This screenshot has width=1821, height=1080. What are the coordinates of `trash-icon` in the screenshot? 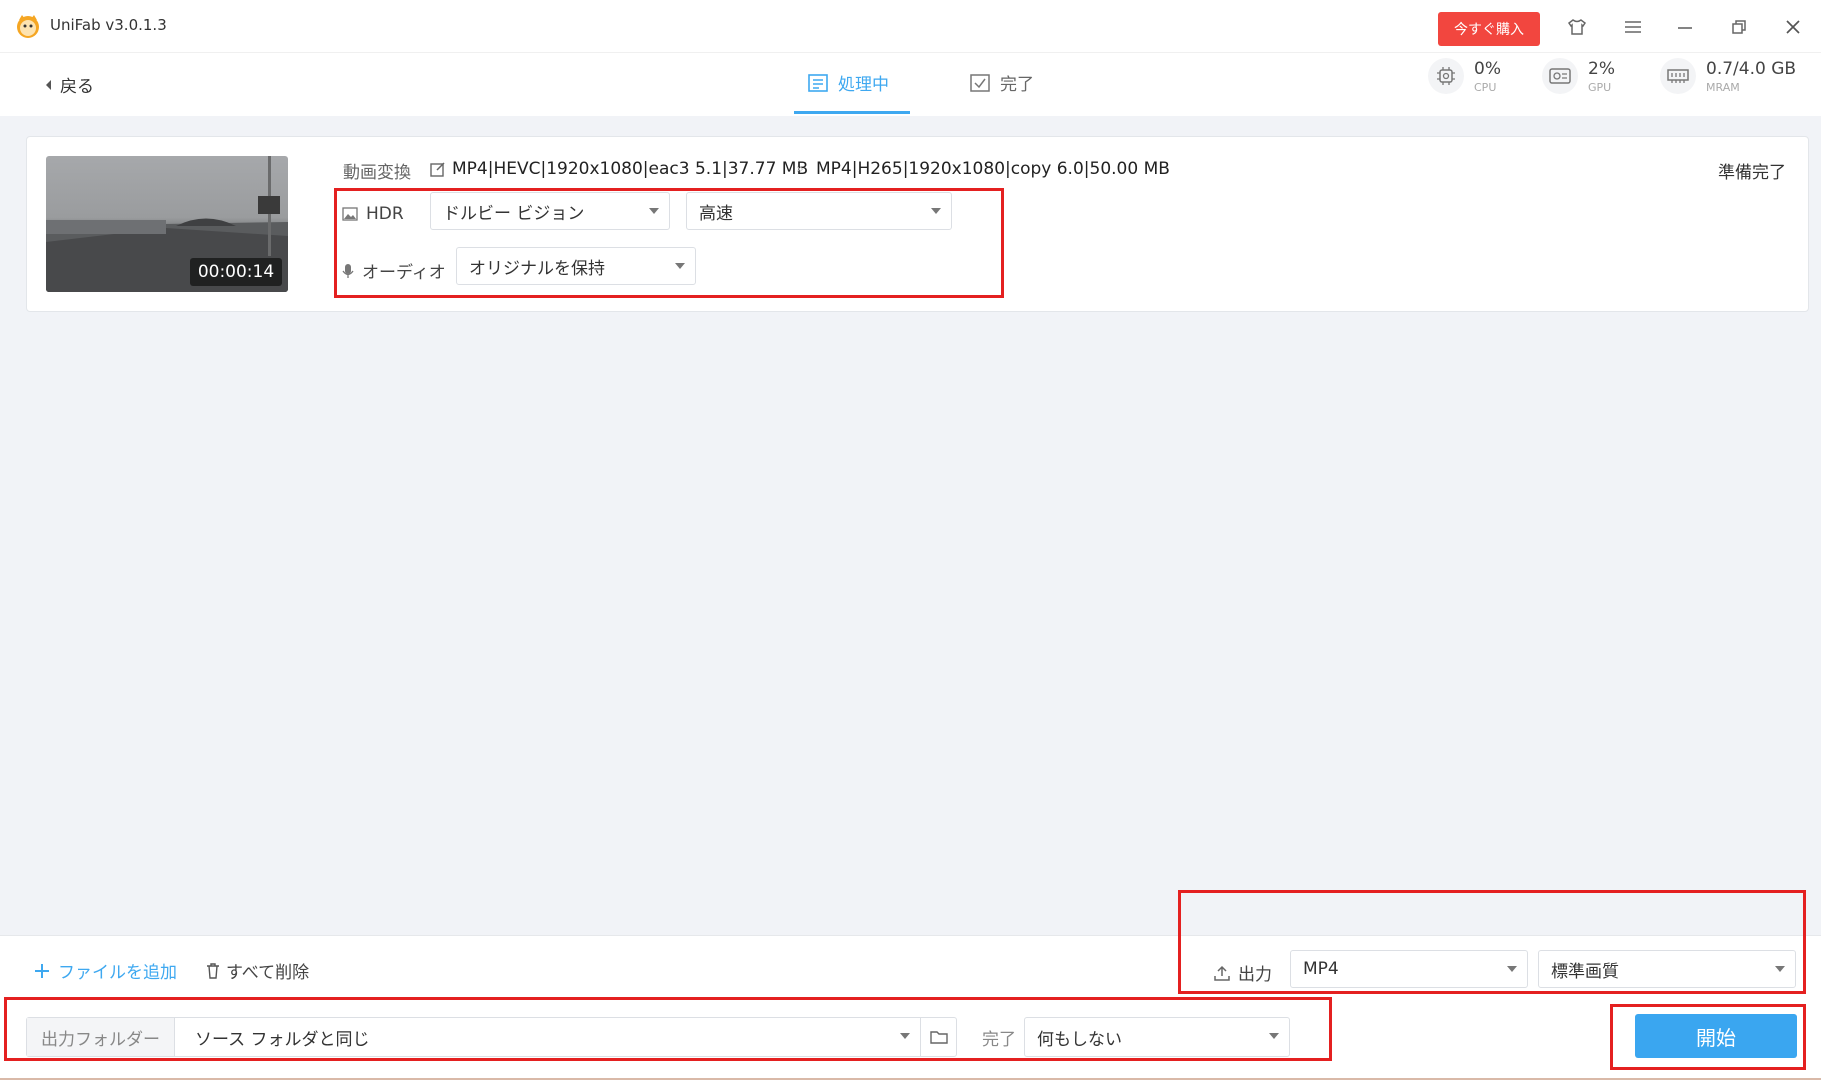 It's located at (213, 970).